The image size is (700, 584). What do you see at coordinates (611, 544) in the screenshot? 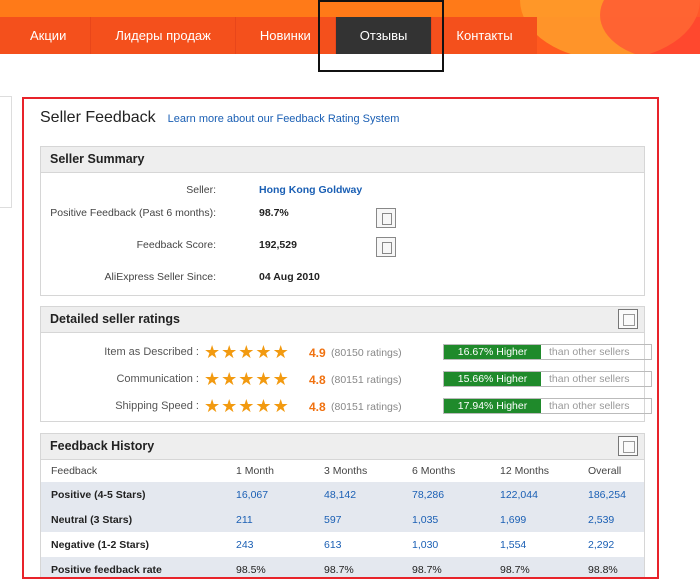
I see `table-cell-link: 2,292` at bounding box center [611, 544].